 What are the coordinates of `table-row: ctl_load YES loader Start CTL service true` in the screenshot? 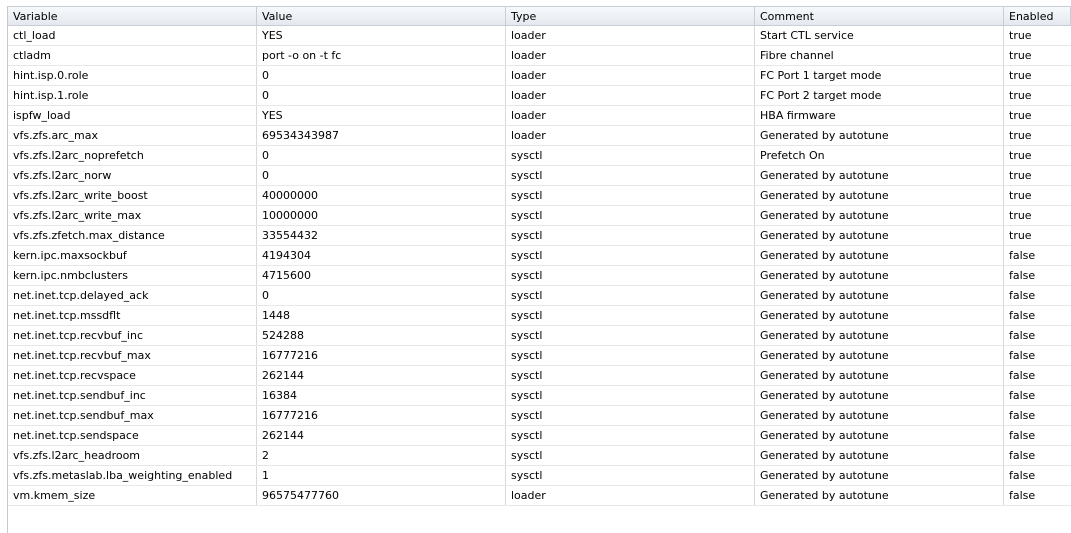 It's located at (539, 36).